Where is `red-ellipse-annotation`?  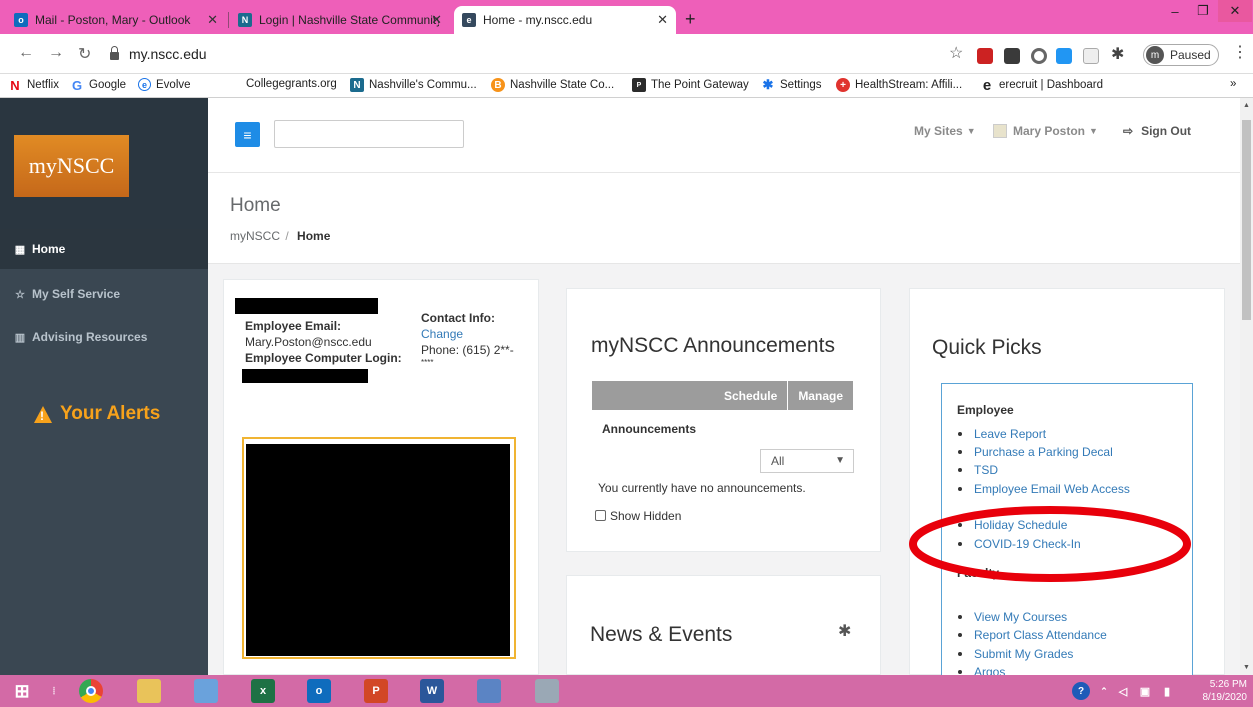 red-ellipse-annotation is located at coordinates (1050, 544).